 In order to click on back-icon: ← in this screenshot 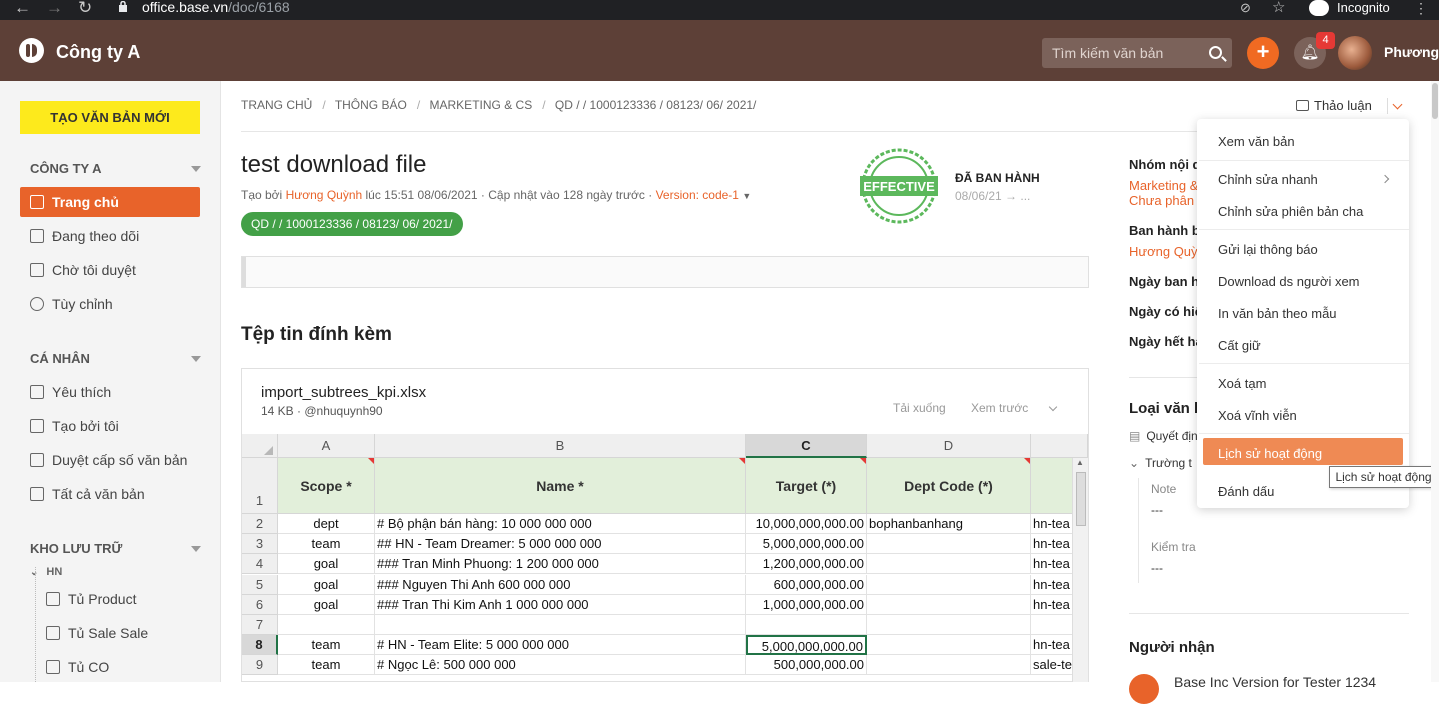, I will do `click(22, 8)`.